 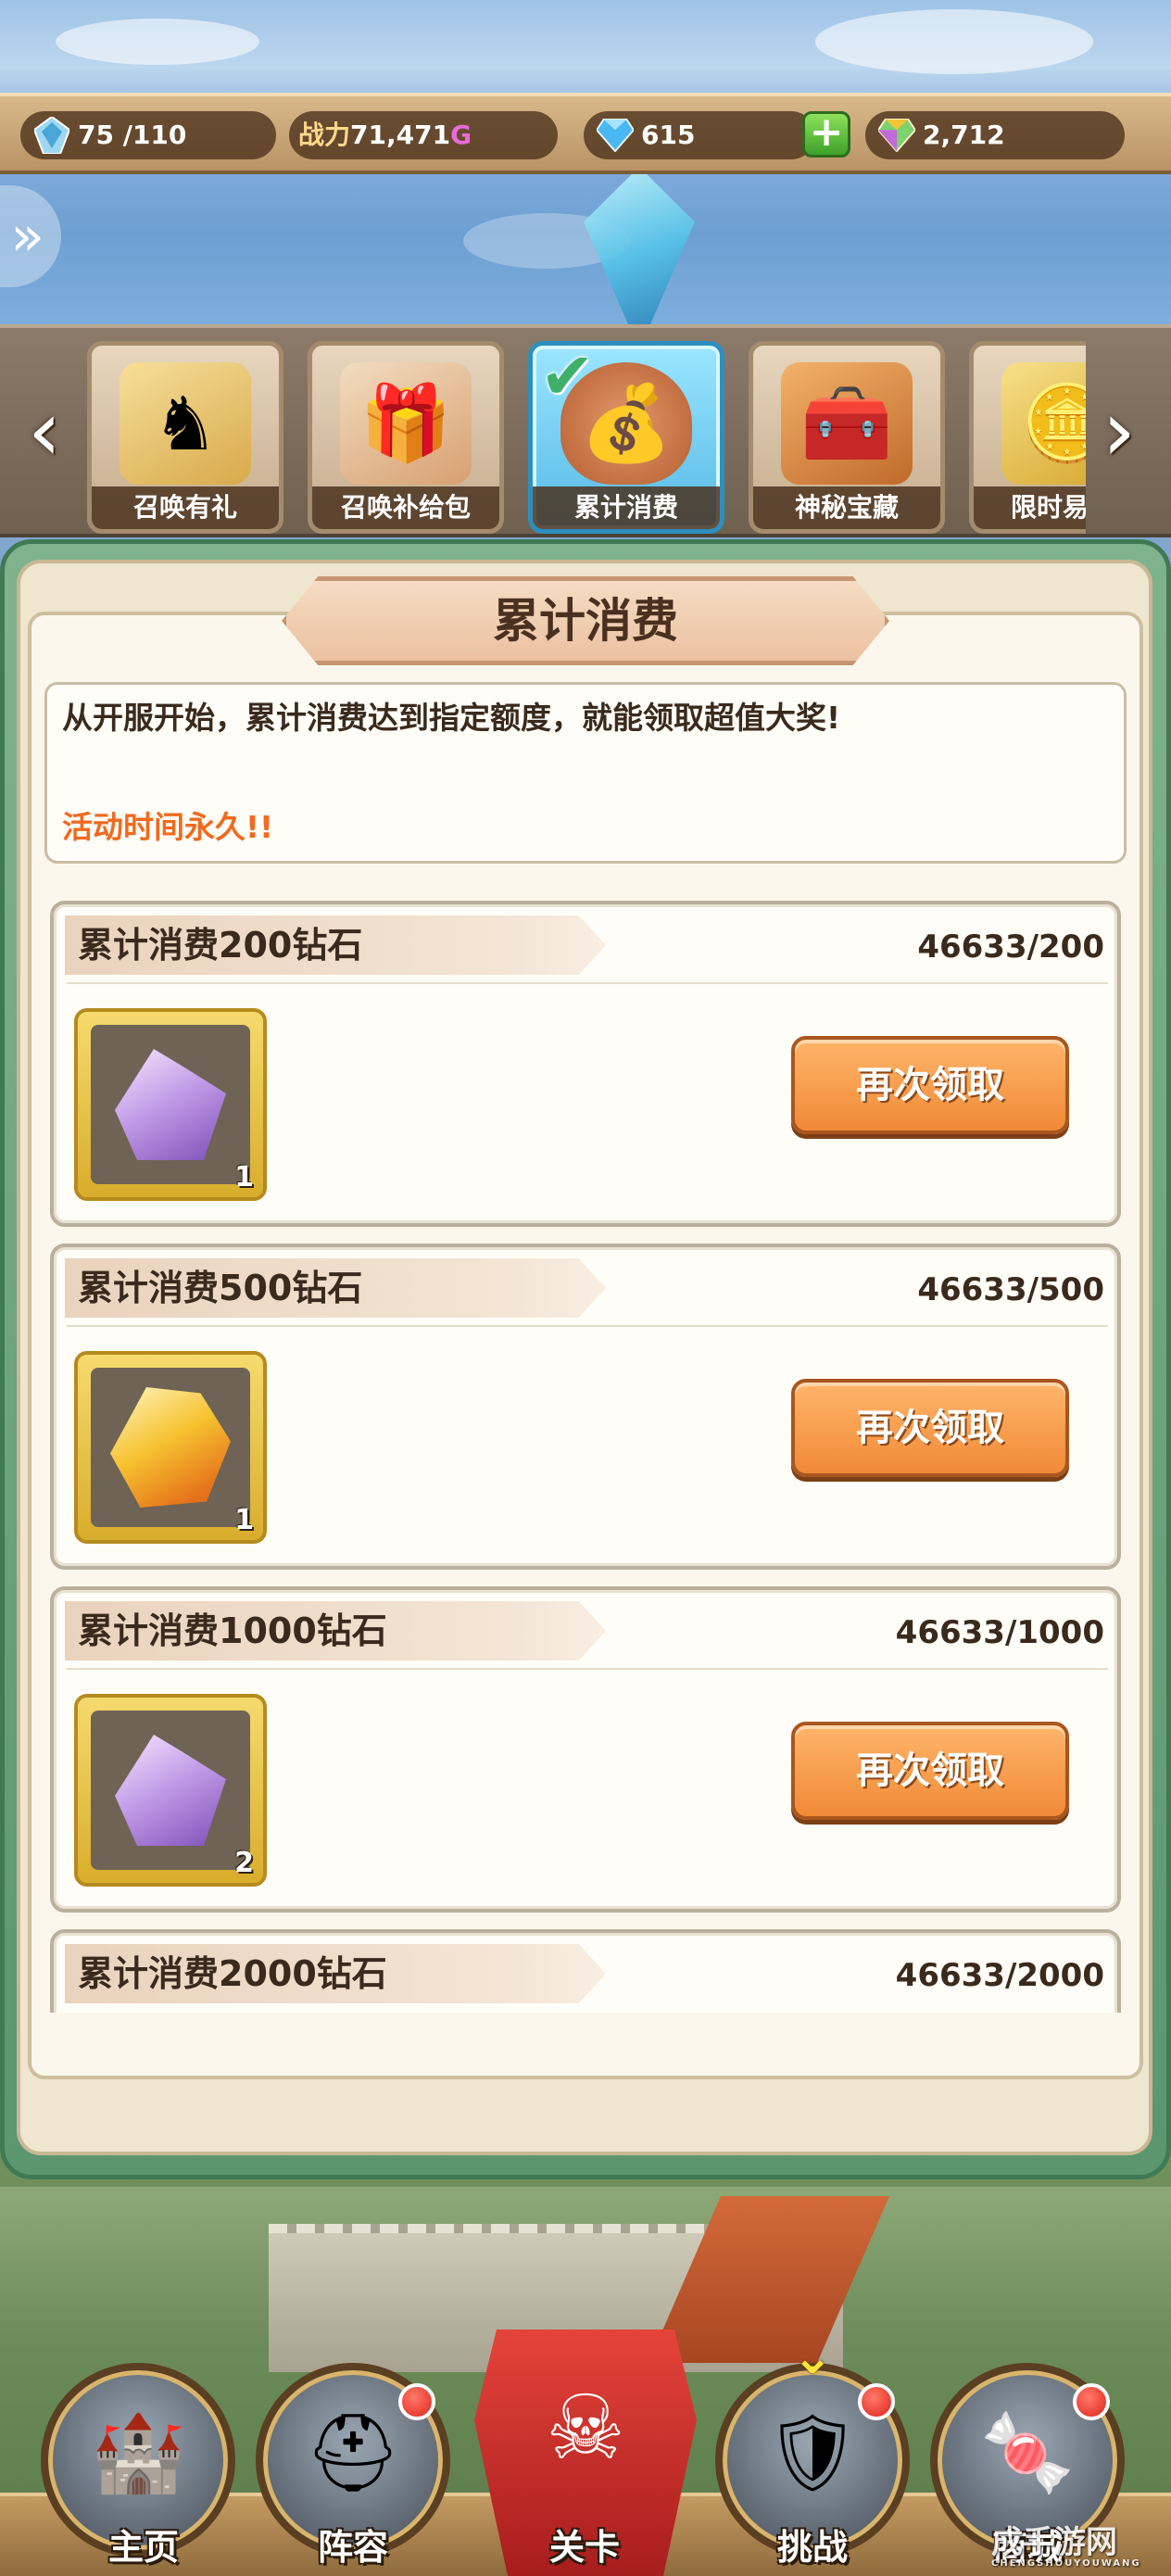 What do you see at coordinates (847, 507) in the screenshot?
I see `tab-label: 神秘宝藏` at bounding box center [847, 507].